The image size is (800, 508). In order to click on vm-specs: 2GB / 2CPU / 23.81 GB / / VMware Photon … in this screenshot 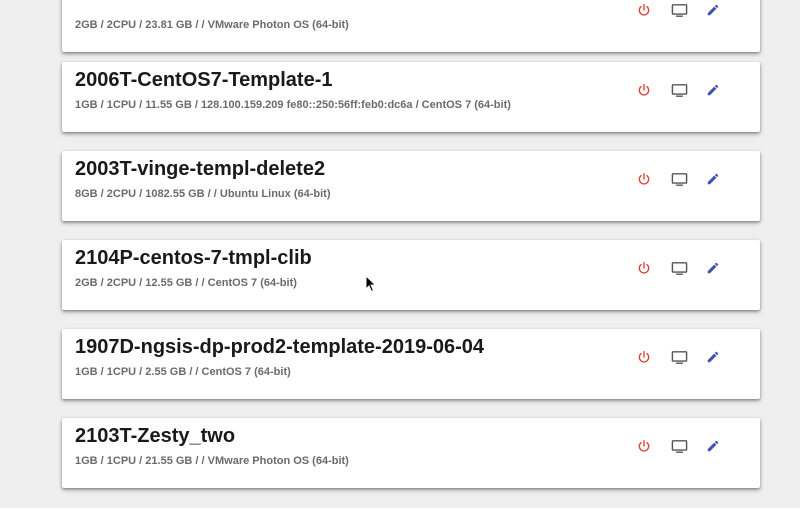, I will do `click(212, 25)`.